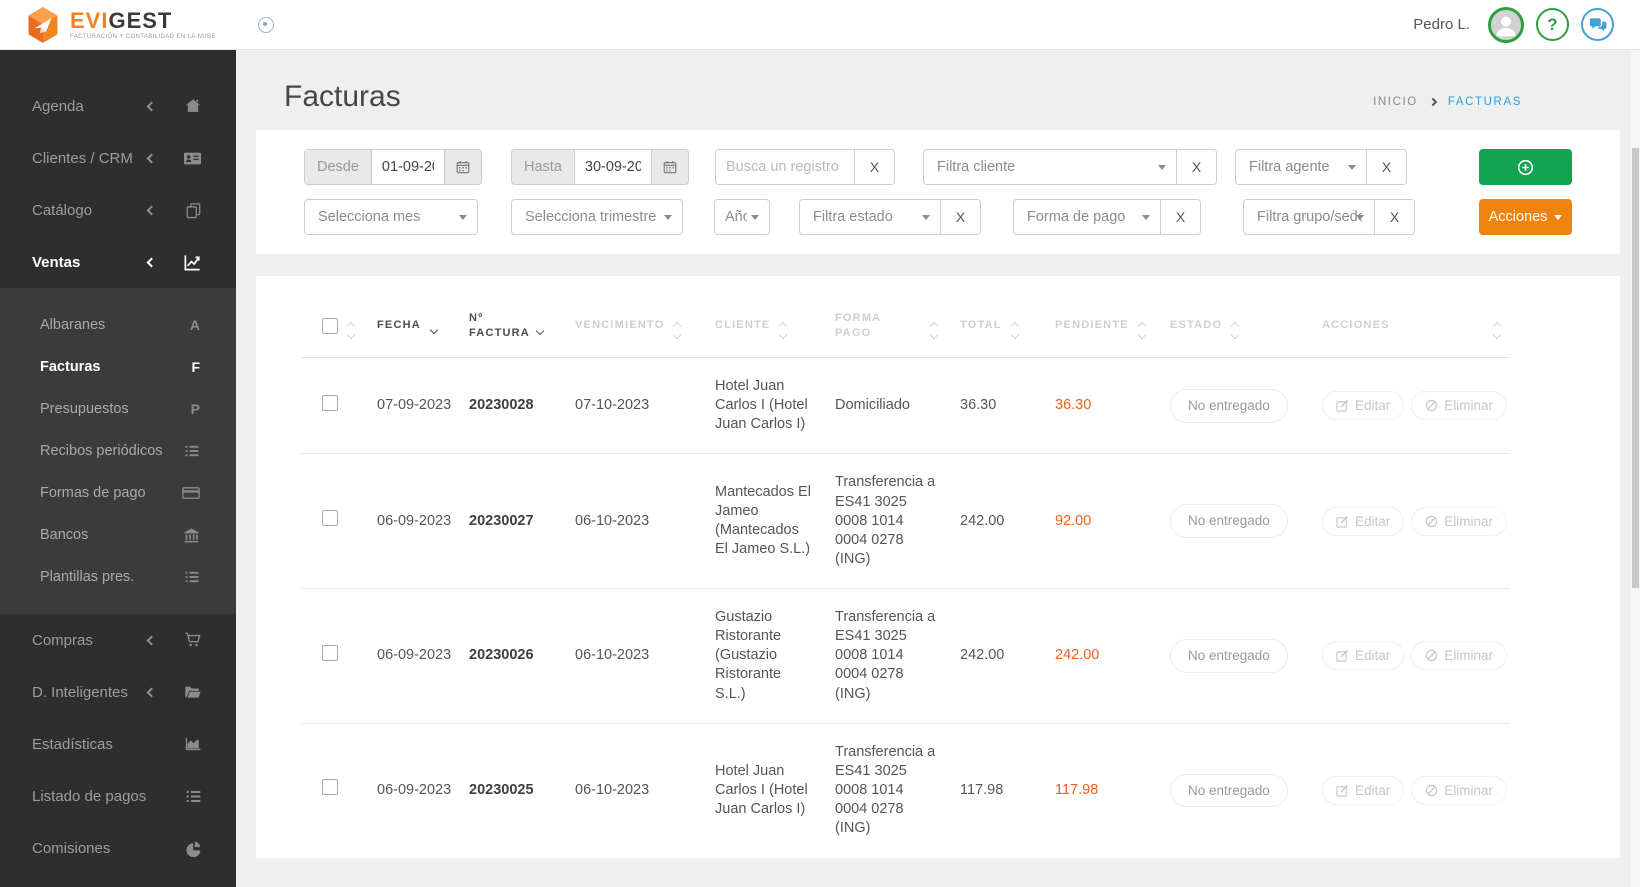  Describe the element at coordinates (118, 577) in the screenshot. I see `submenu-item-plantillas-pres: Plantillas pres.` at that location.